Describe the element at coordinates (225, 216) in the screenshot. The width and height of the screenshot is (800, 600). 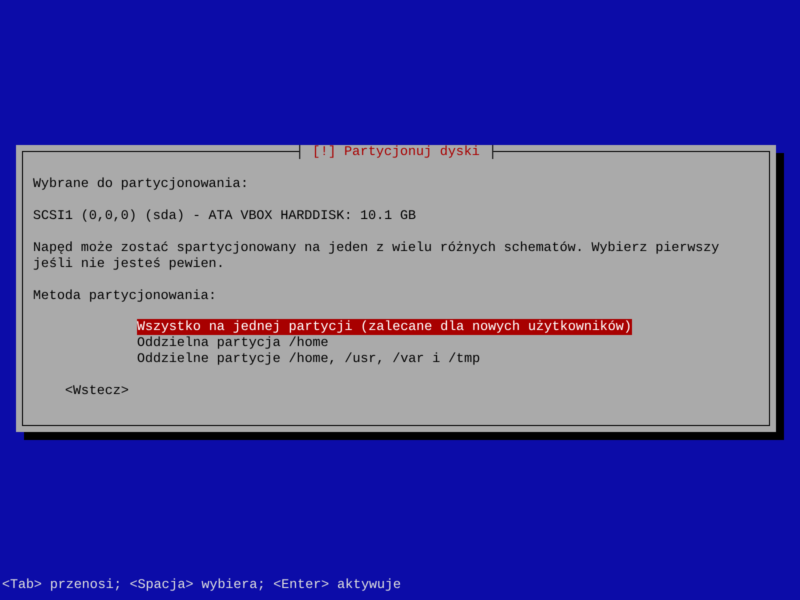
I see `dialog-text: SCSI1 (0,0,0) (sda) - ATA VBOX HARDDISK: 10.1 GB` at that location.